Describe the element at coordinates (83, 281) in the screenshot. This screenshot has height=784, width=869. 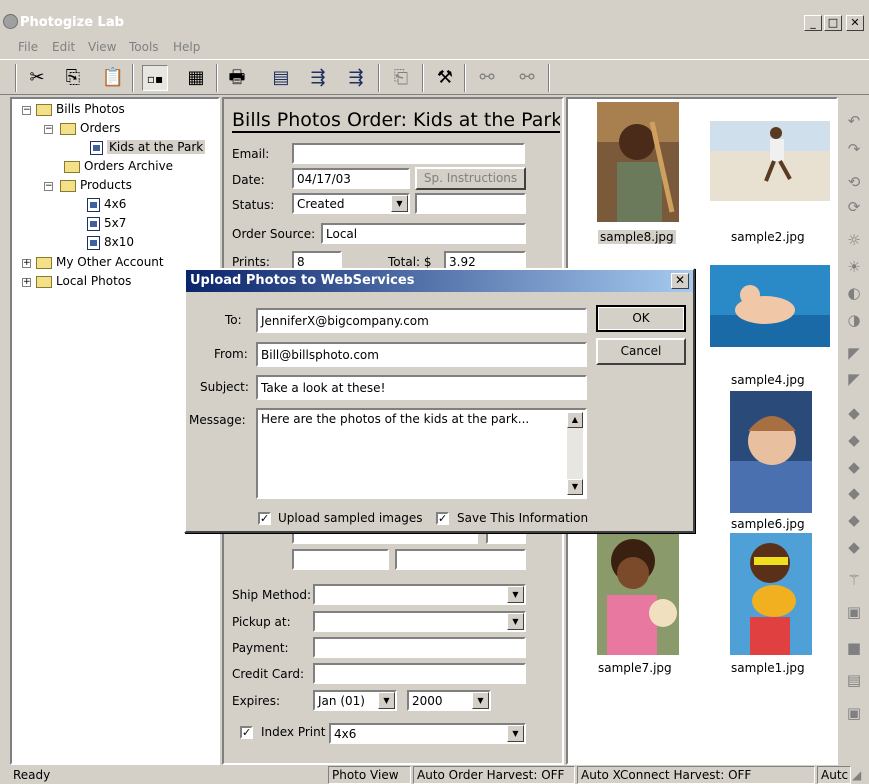
I see `tree-item-local-photos: Local Photos` at that location.